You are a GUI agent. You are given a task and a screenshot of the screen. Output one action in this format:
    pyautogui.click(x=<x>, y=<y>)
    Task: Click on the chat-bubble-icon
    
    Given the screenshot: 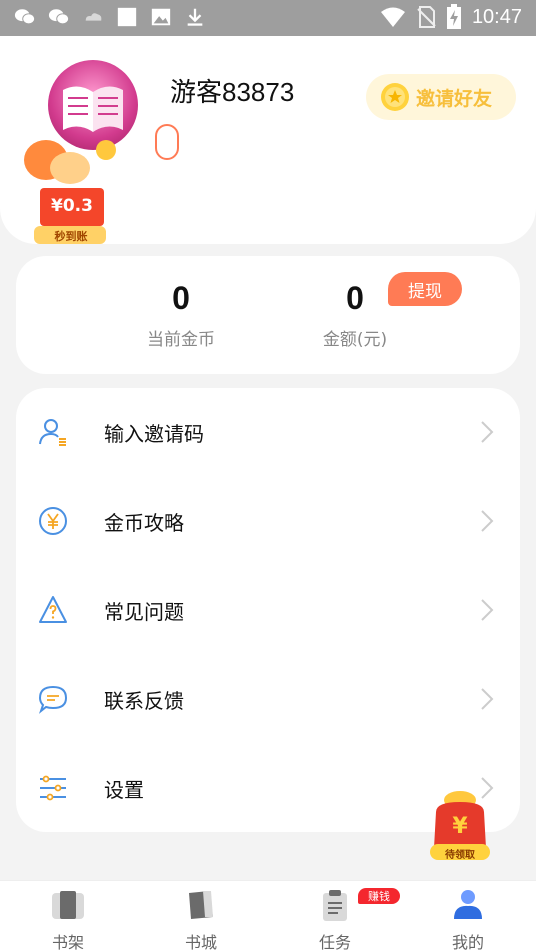 What is the action you would take?
    pyautogui.click(x=53, y=699)
    